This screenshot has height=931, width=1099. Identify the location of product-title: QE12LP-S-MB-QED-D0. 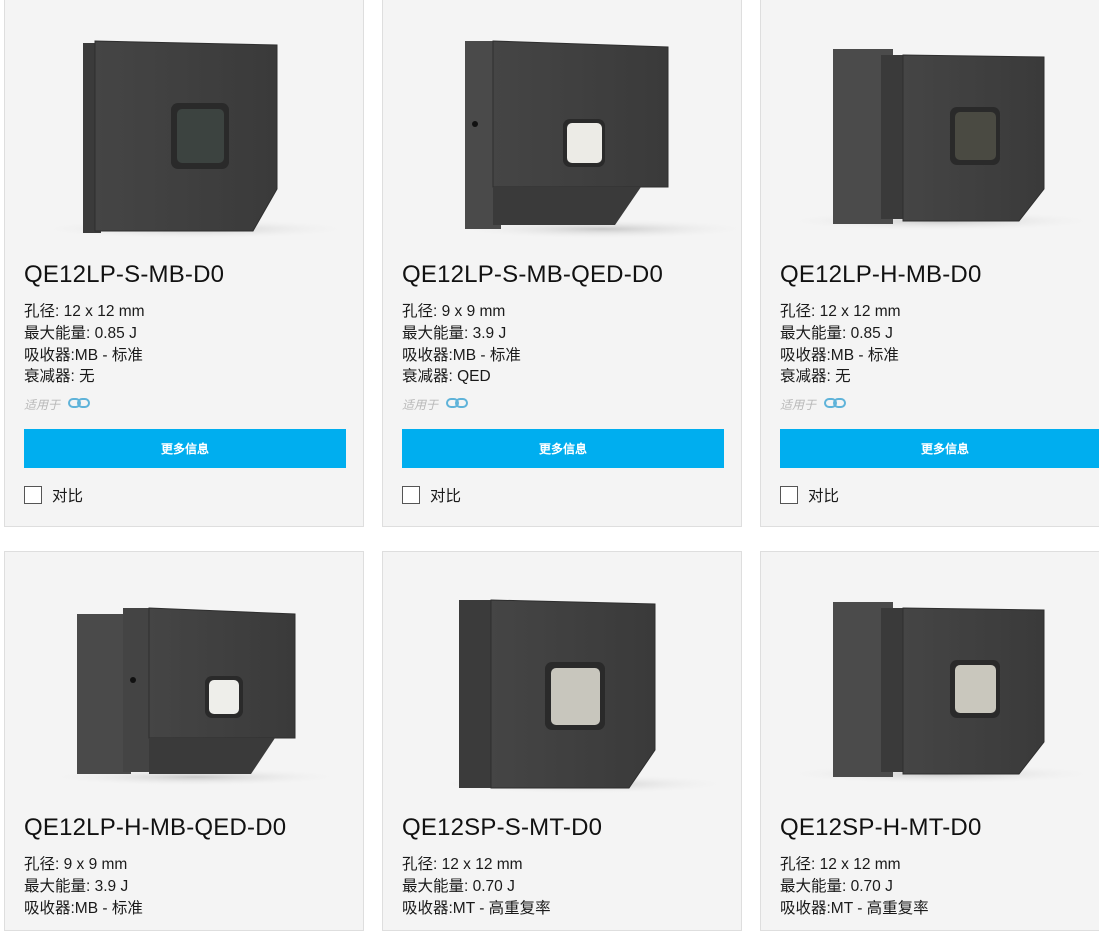
(532, 275).